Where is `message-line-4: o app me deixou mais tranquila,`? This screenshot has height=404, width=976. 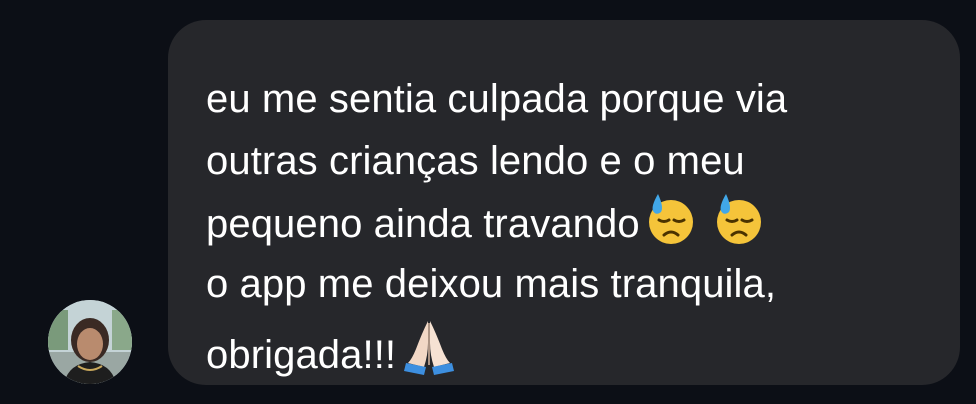
message-line-4: o app me deixou mais tranquila, is located at coordinates (491, 283).